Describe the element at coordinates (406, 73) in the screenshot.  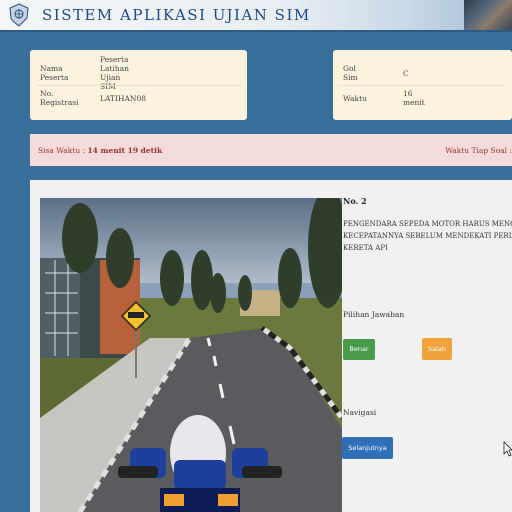
I see `license-class-value: C` at that location.